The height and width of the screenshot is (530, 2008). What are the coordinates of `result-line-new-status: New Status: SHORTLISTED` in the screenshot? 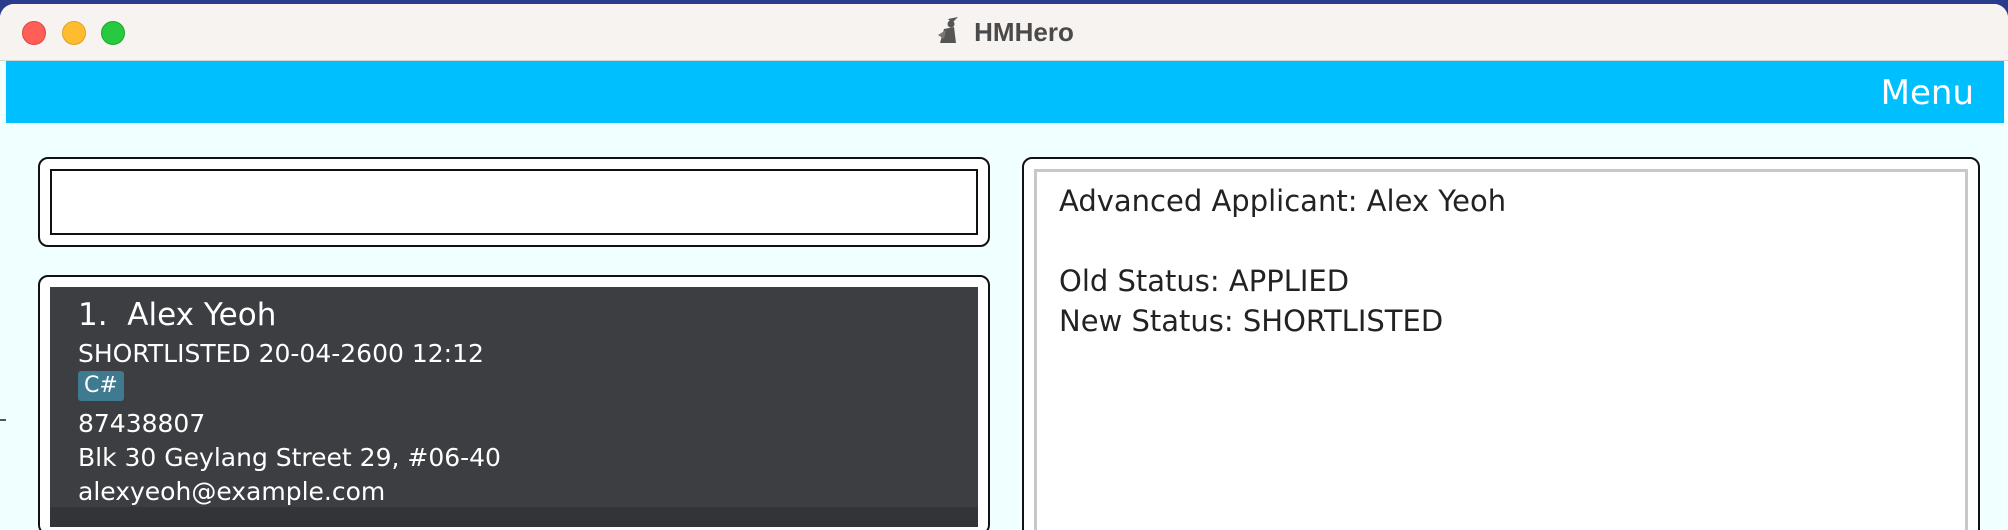 It's located at (1251, 321).